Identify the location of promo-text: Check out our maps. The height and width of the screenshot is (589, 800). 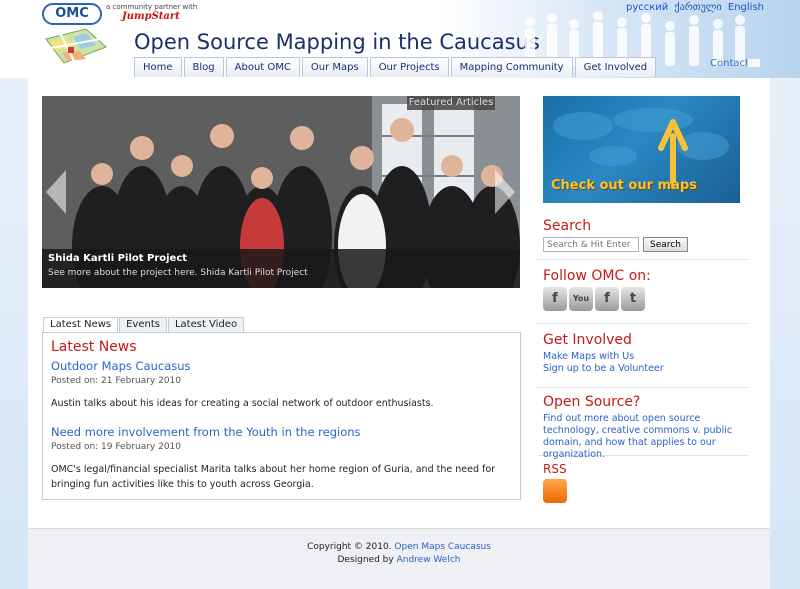
(624, 185).